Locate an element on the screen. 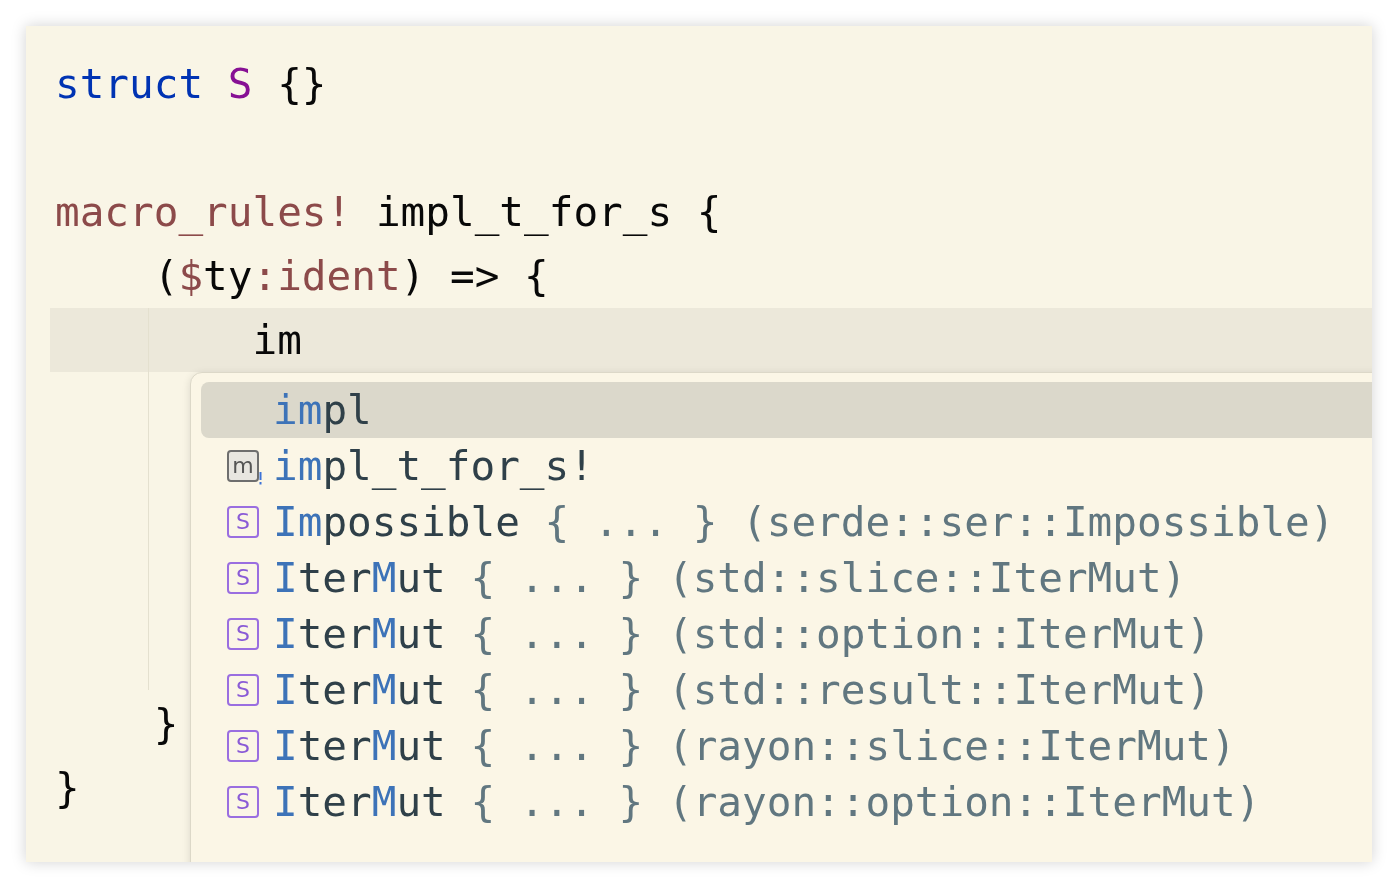 The width and height of the screenshot is (1398, 890). code-line: struct S {} is located at coordinates (190, 84).